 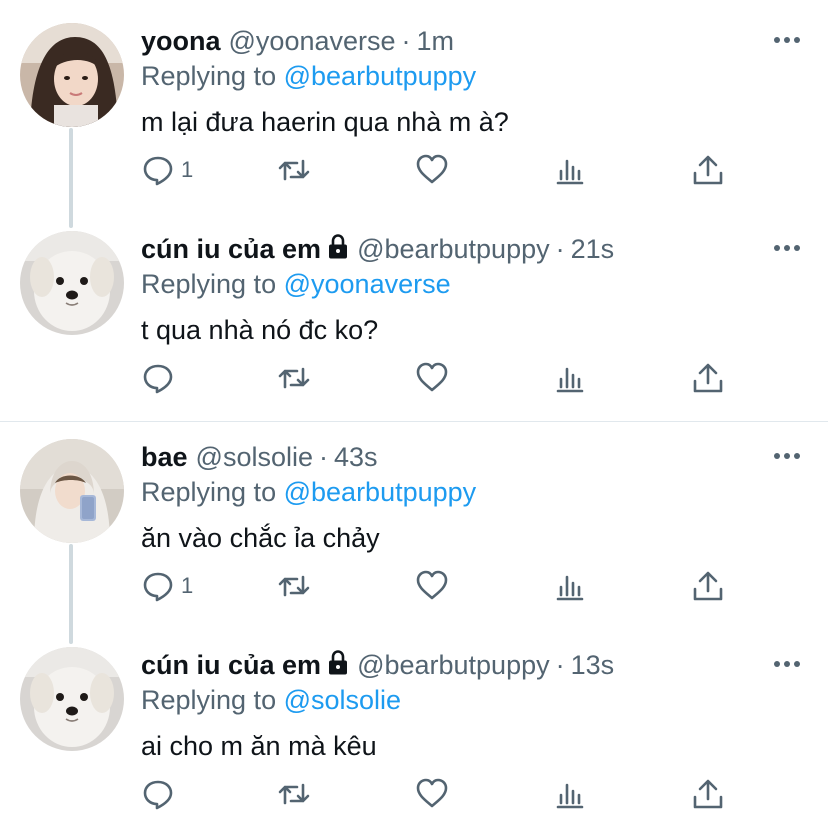 What do you see at coordinates (164, 457) in the screenshot?
I see `display-name: bae` at bounding box center [164, 457].